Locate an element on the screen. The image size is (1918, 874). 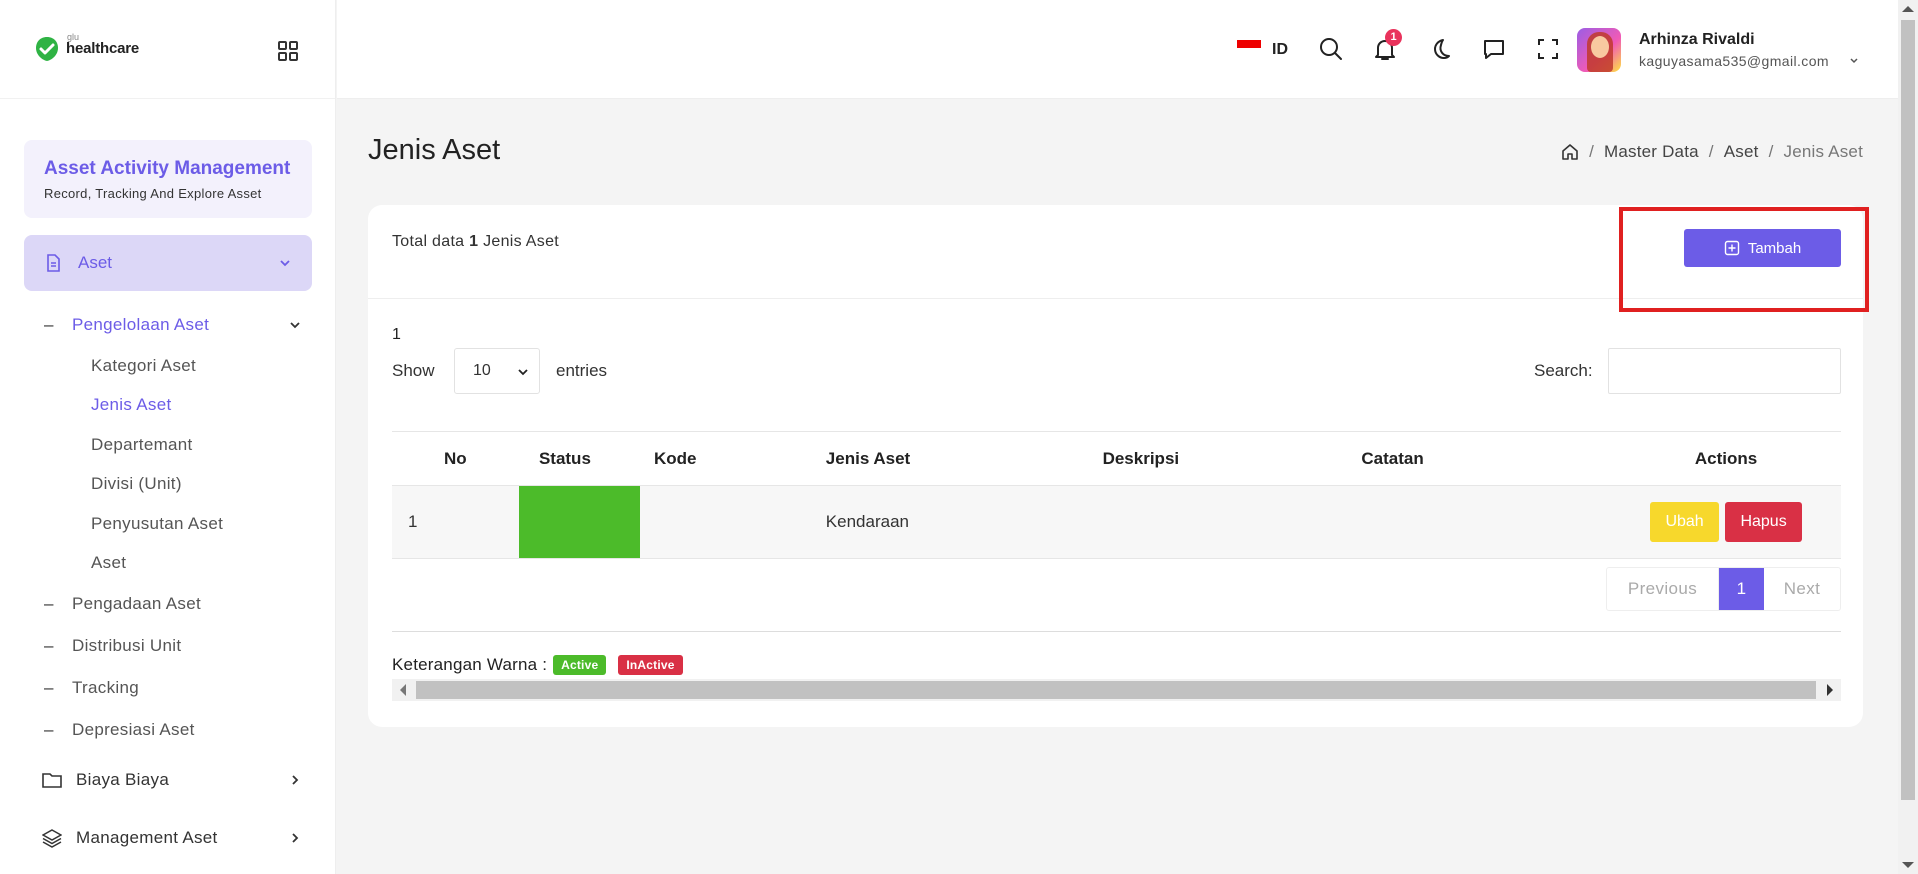
user-email: kaguyasama535@gmail.com is located at coordinates (1734, 61).